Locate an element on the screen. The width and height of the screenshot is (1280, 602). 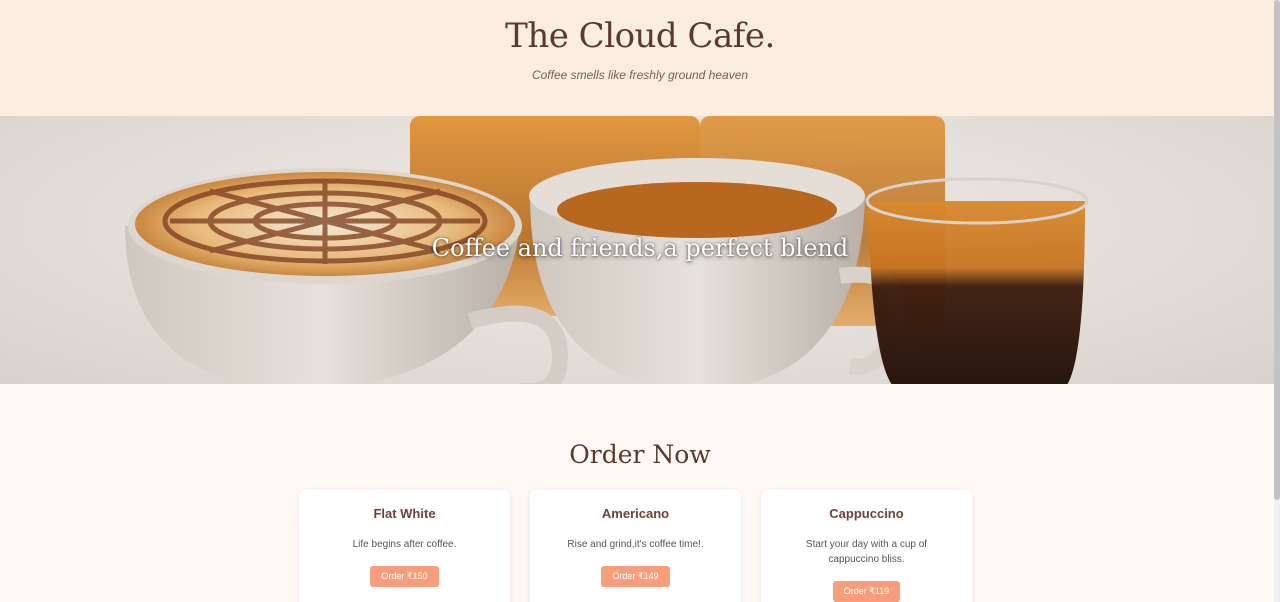
product-description: Life begins after coffee. is located at coordinates (404, 544).